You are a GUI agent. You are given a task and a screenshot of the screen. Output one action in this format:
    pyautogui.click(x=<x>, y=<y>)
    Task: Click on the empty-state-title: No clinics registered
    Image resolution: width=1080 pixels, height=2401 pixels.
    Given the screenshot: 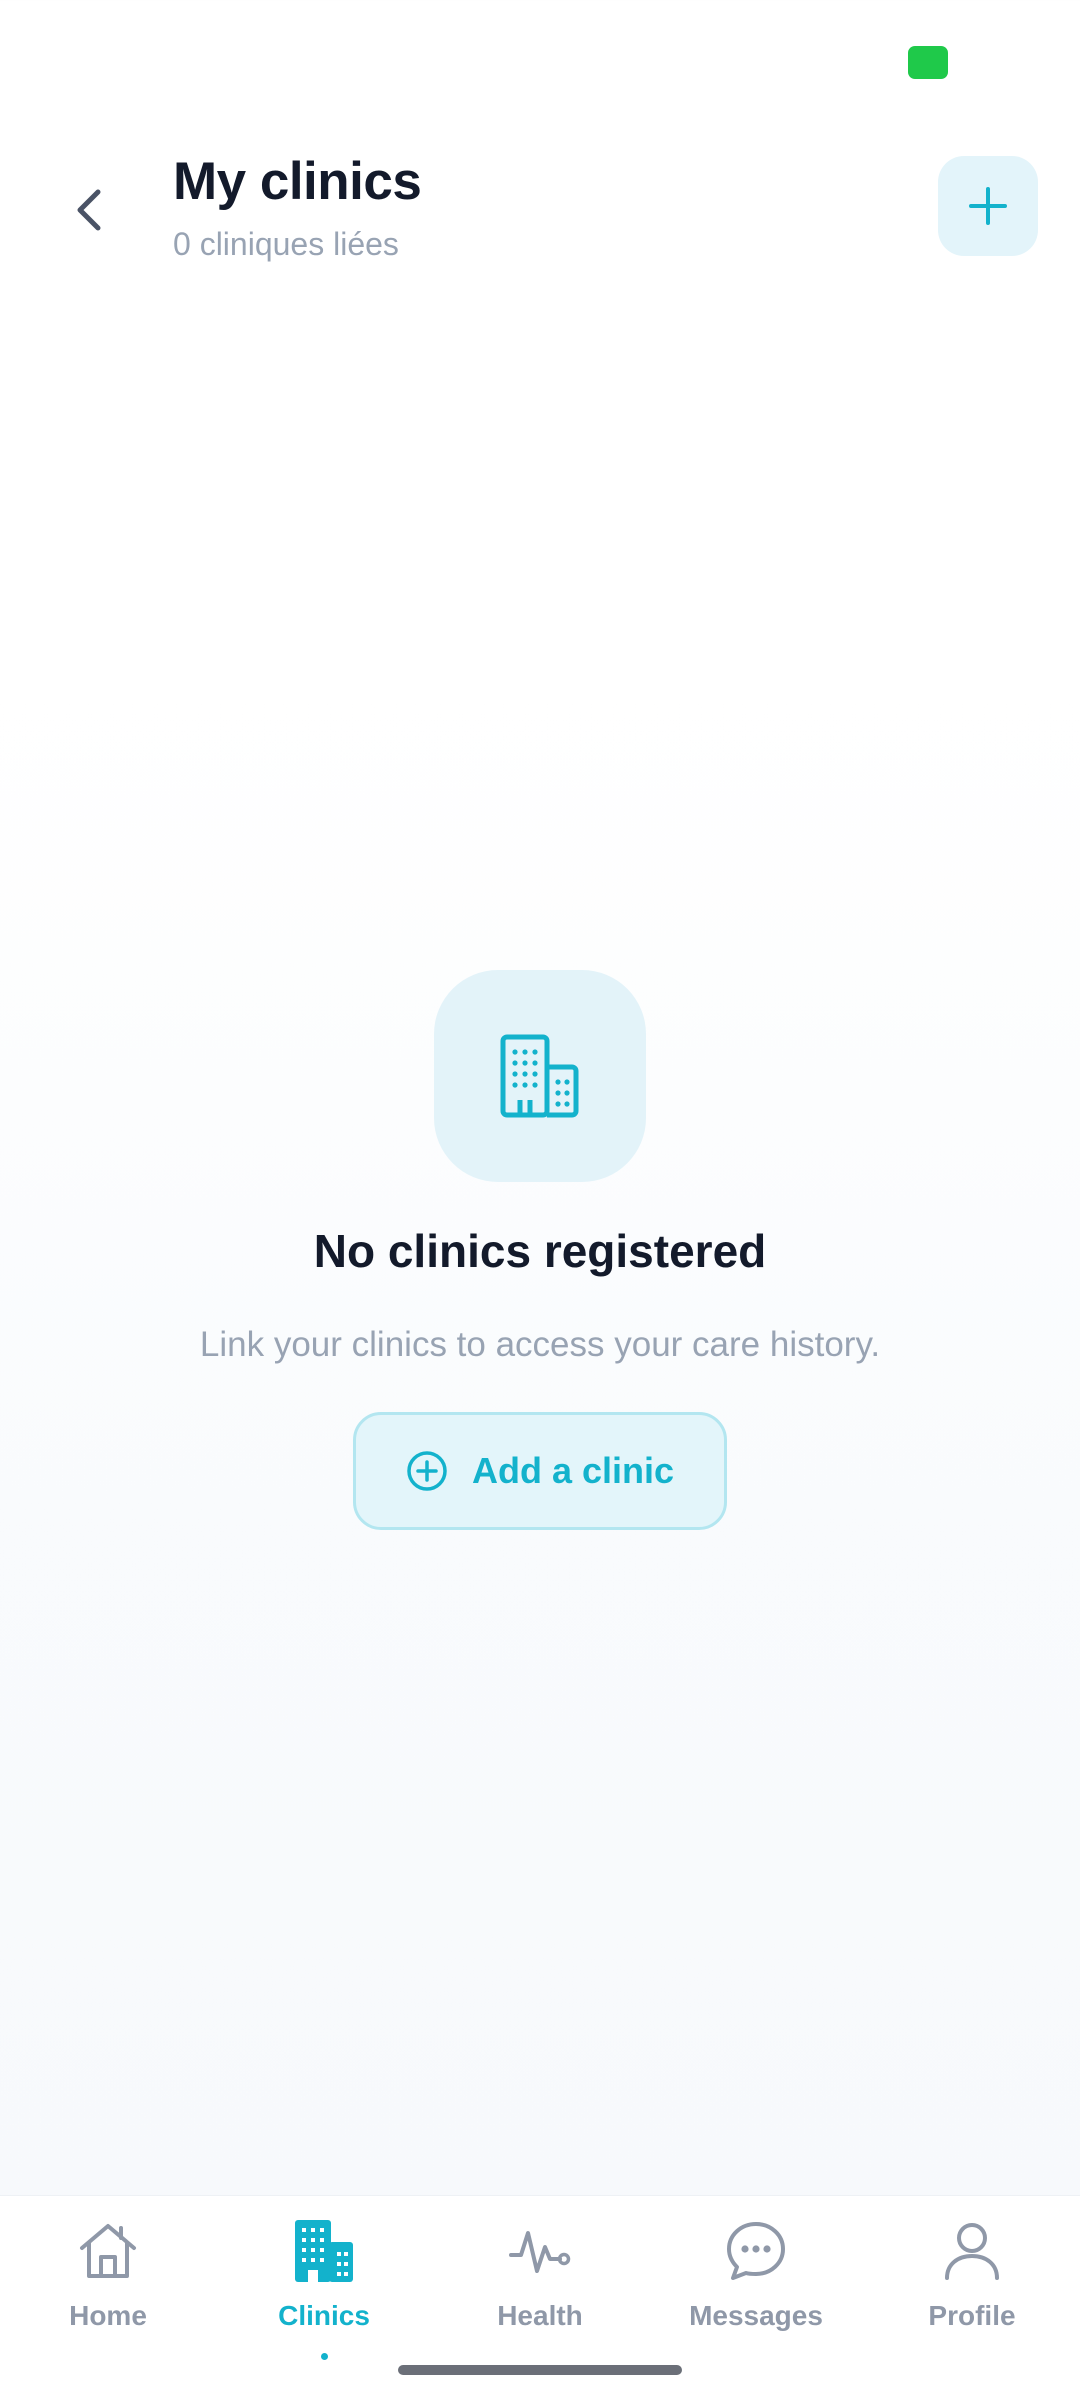 What is the action you would take?
    pyautogui.click(x=540, y=1251)
    